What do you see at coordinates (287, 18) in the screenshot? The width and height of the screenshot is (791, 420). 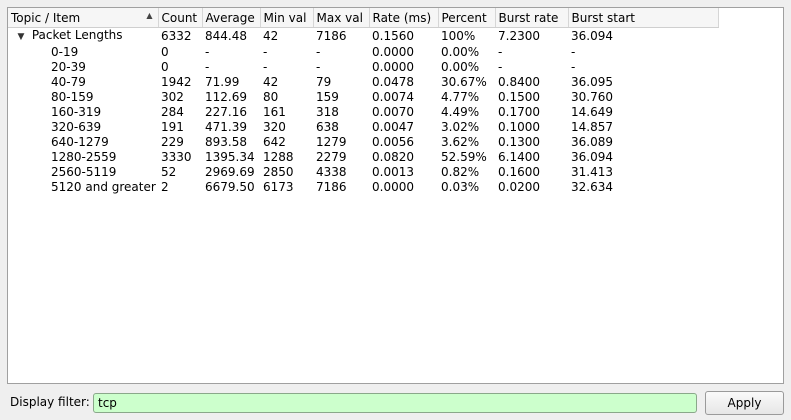 I see `column-header-min-val: Min val` at bounding box center [287, 18].